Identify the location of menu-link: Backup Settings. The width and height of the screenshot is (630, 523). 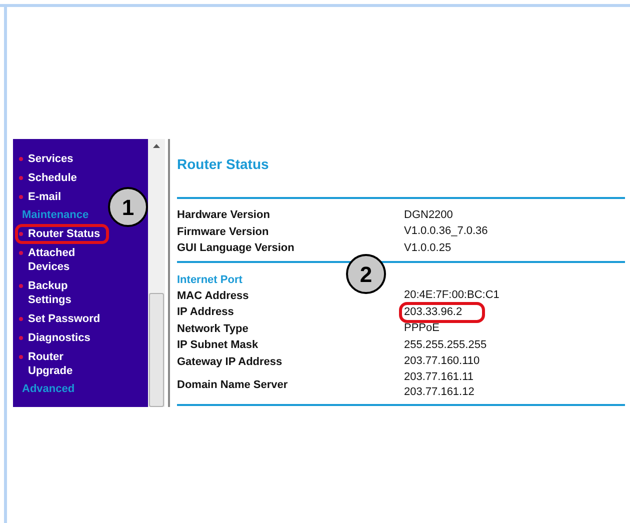
(65, 293).